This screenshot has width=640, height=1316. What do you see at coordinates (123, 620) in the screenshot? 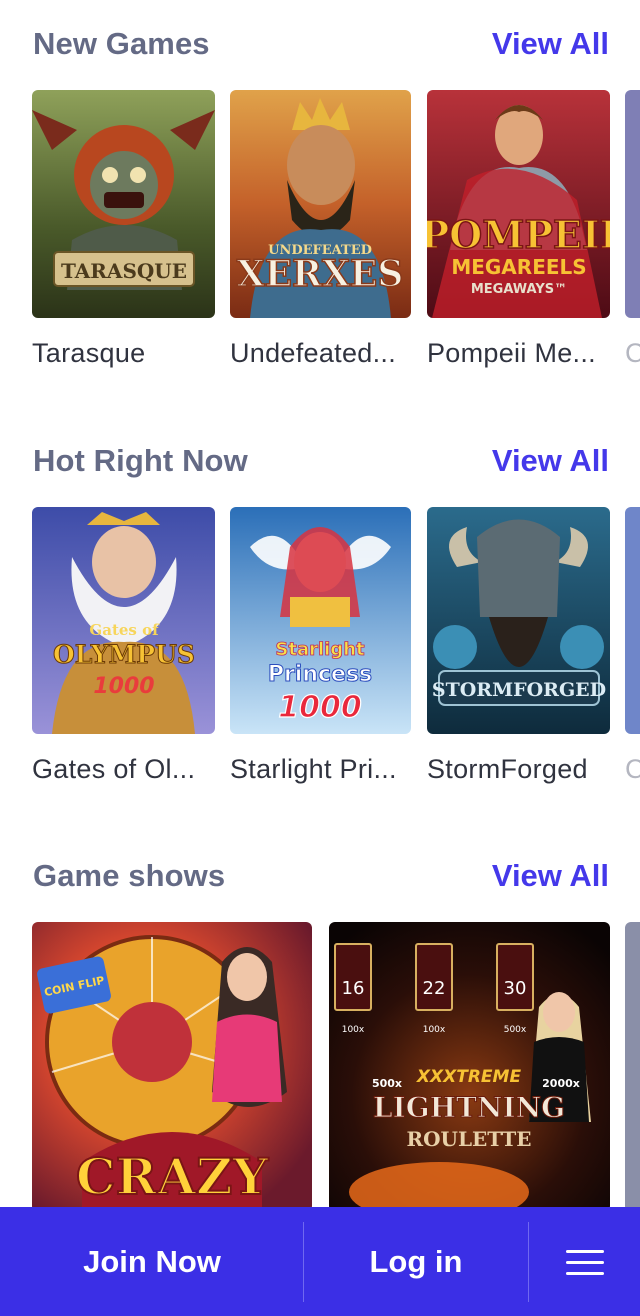
I see `game-thumbnail: Gates of OLYMPUS 1000` at bounding box center [123, 620].